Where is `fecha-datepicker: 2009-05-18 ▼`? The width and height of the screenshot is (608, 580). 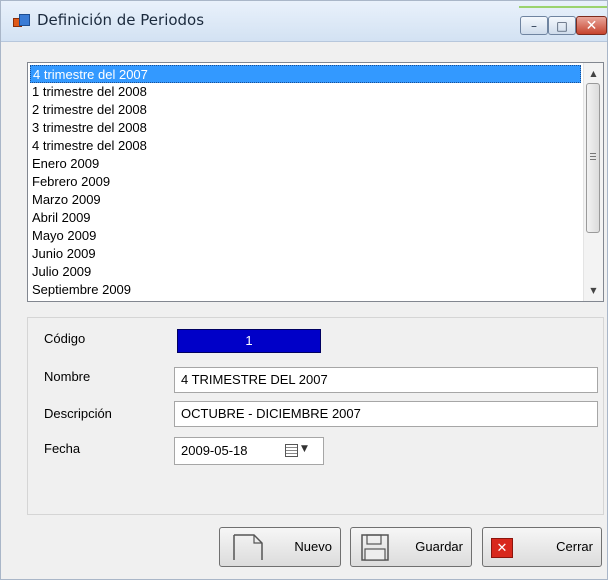
fecha-datepicker: 2009-05-18 ▼ is located at coordinates (249, 451).